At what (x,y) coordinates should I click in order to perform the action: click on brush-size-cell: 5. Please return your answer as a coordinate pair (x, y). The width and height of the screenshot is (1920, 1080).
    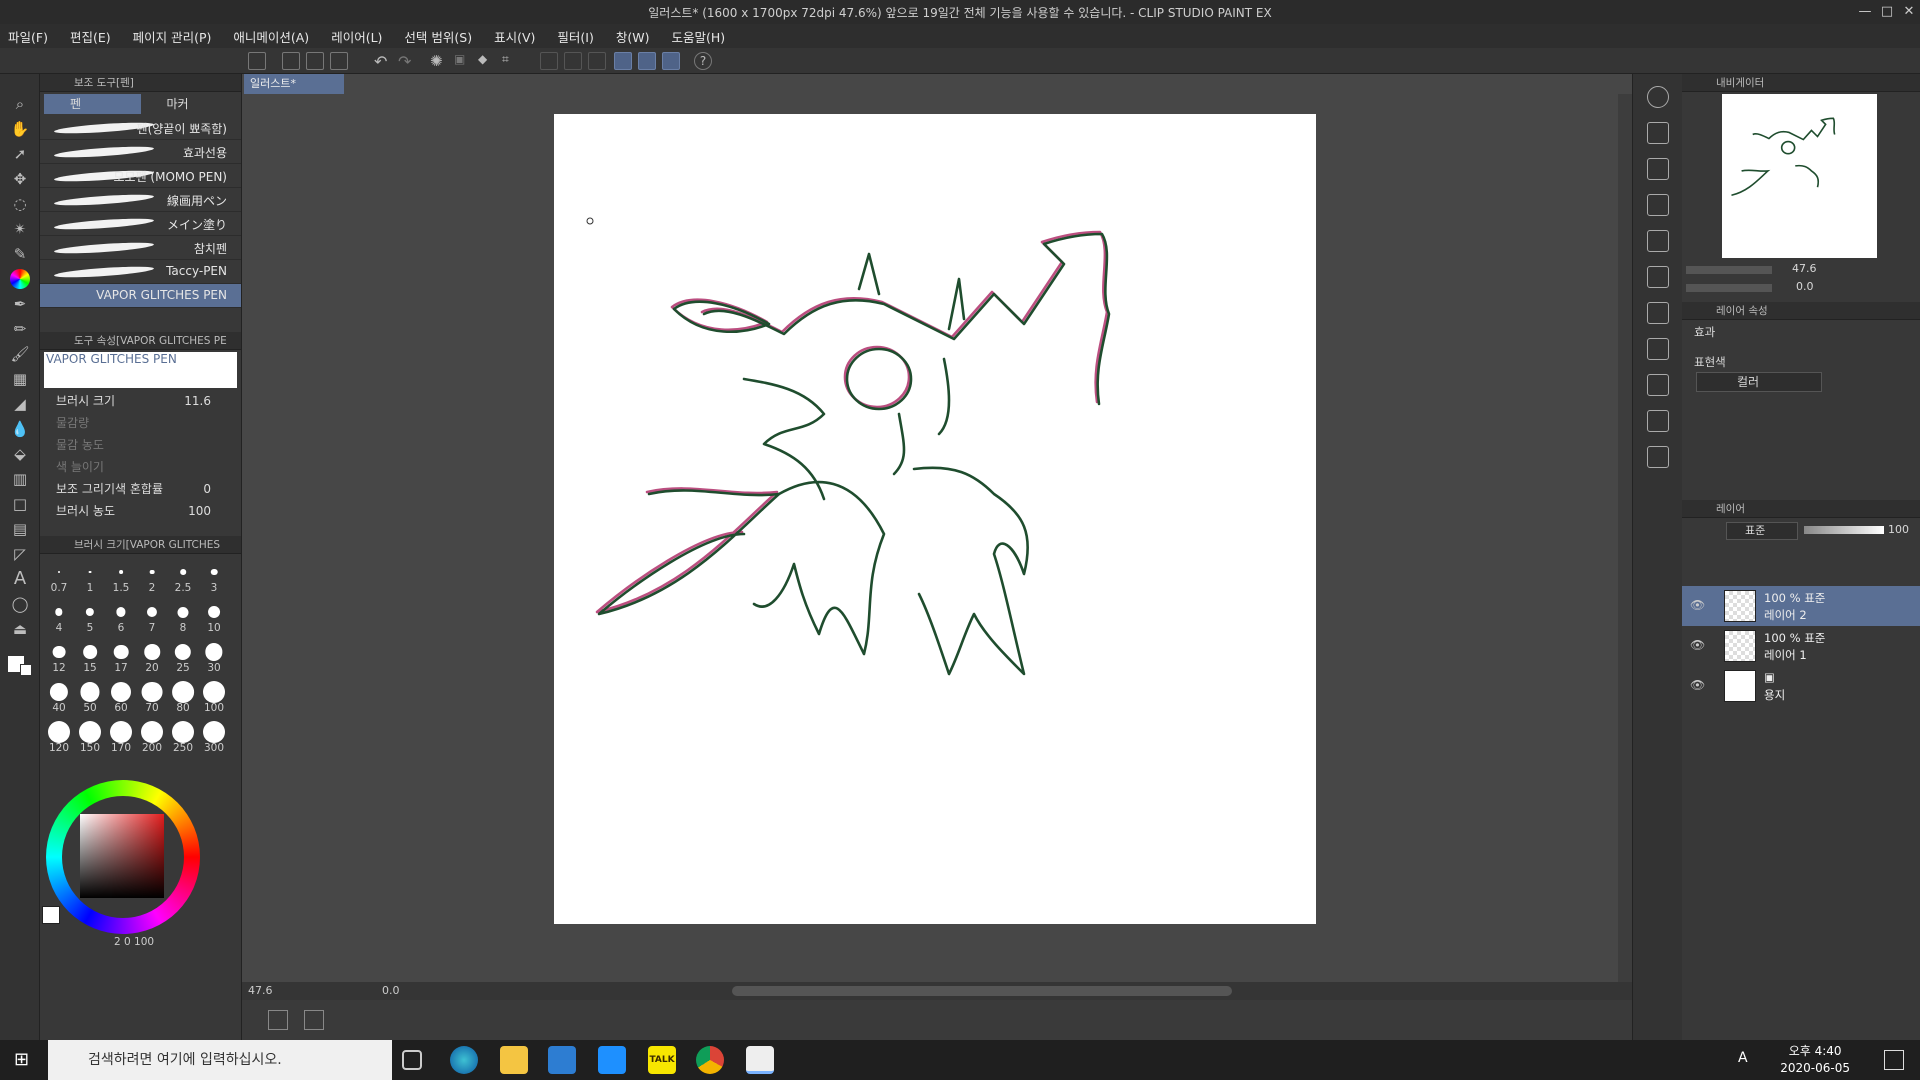
    Looking at the image, I should click on (90, 617).